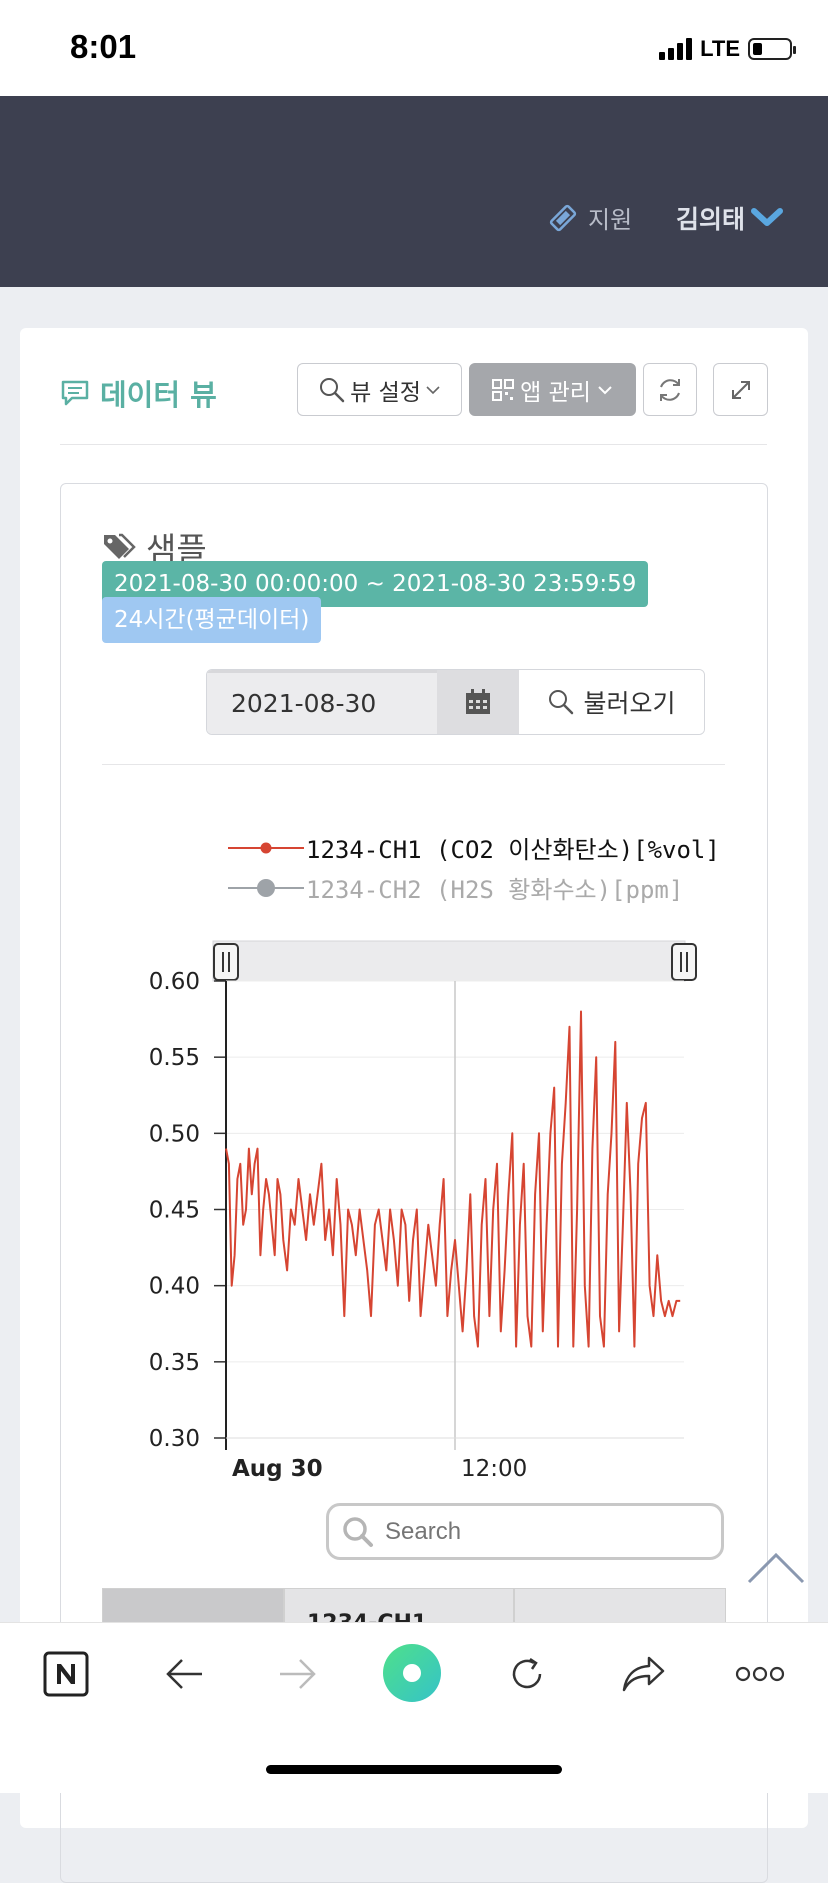 The height and width of the screenshot is (1883, 828). What do you see at coordinates (545, 1531) in the screenshot?
I see `search-input` at bounding box center [545, 1531].